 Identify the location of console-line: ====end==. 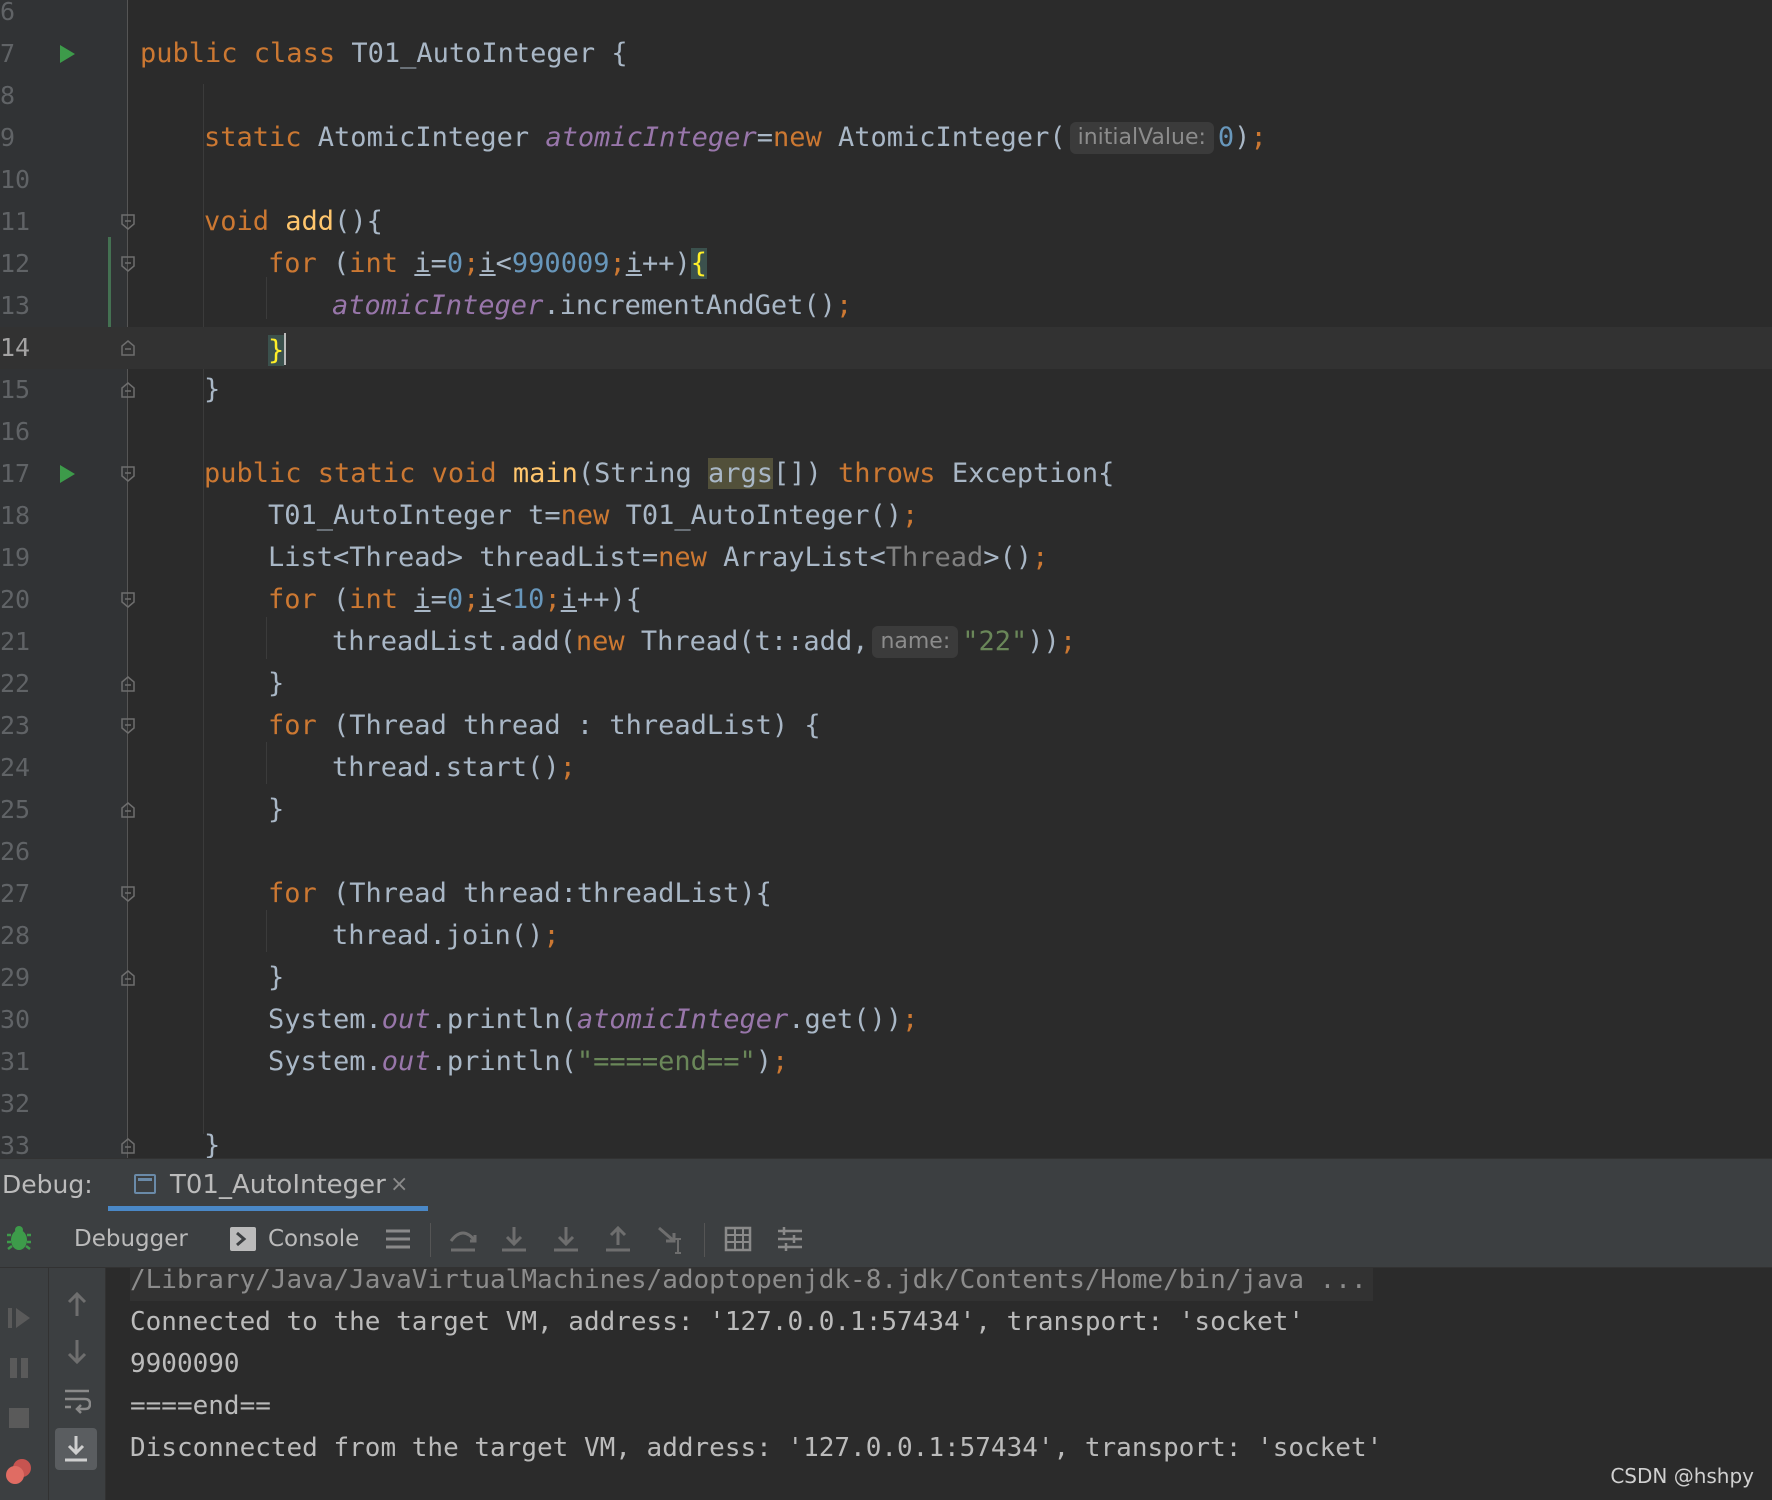
(200, 1406).